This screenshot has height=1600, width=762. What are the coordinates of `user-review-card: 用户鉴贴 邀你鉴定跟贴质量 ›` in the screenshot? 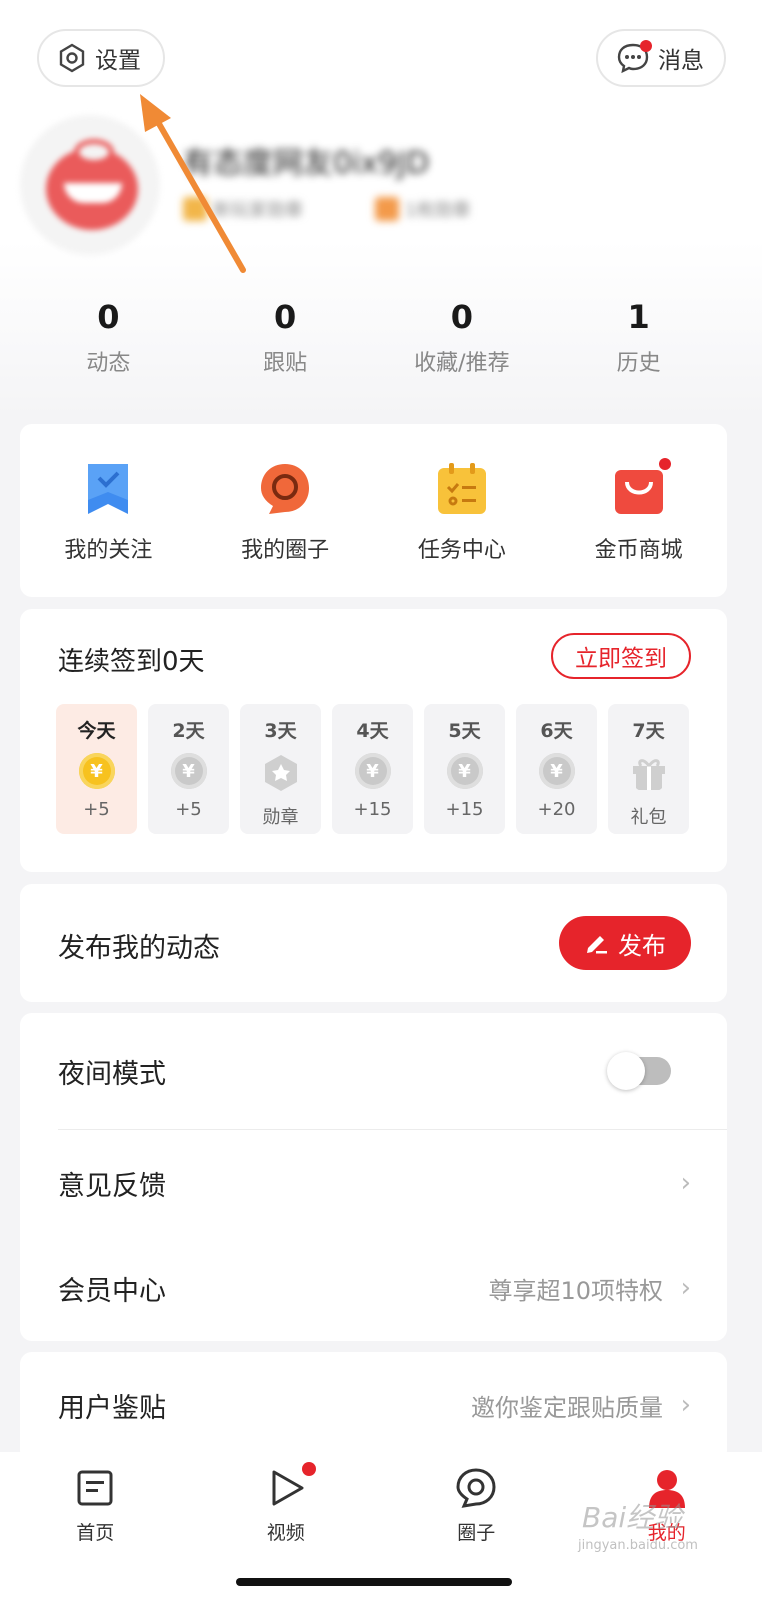 It's located at (373, 1407).